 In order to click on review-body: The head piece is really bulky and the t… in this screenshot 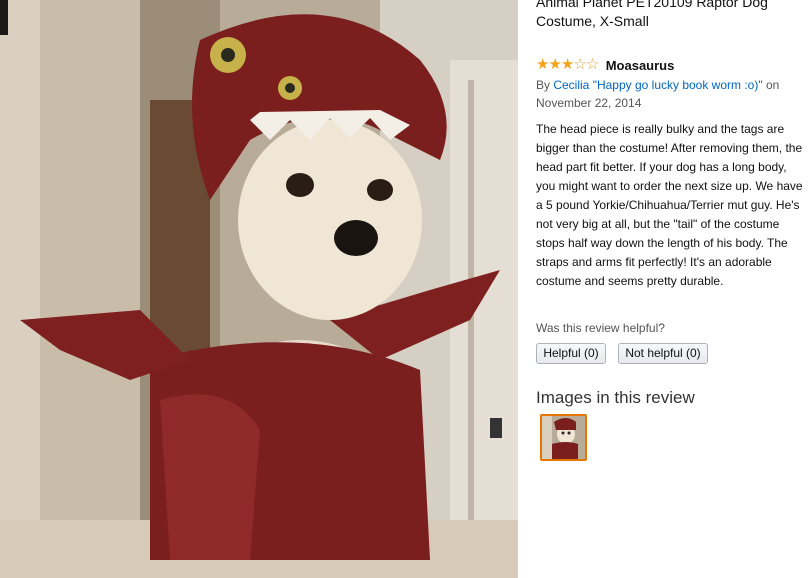, I will do `click(669, 205)`.